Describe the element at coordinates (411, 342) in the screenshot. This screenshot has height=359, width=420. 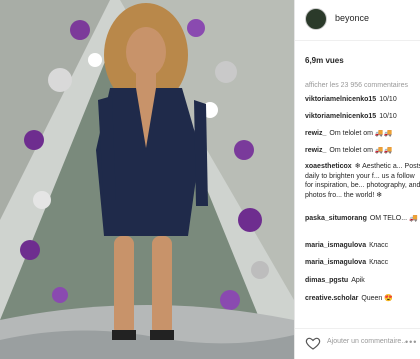
I see `more-options-icon: •••` at that location.